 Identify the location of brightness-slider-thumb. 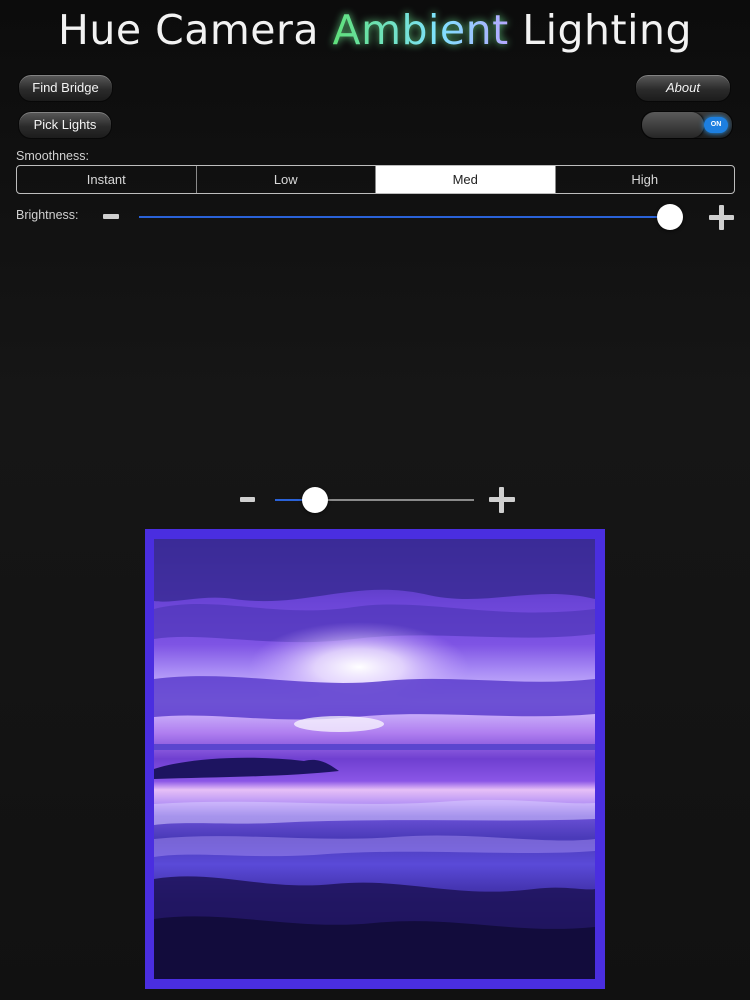
(670, 217).